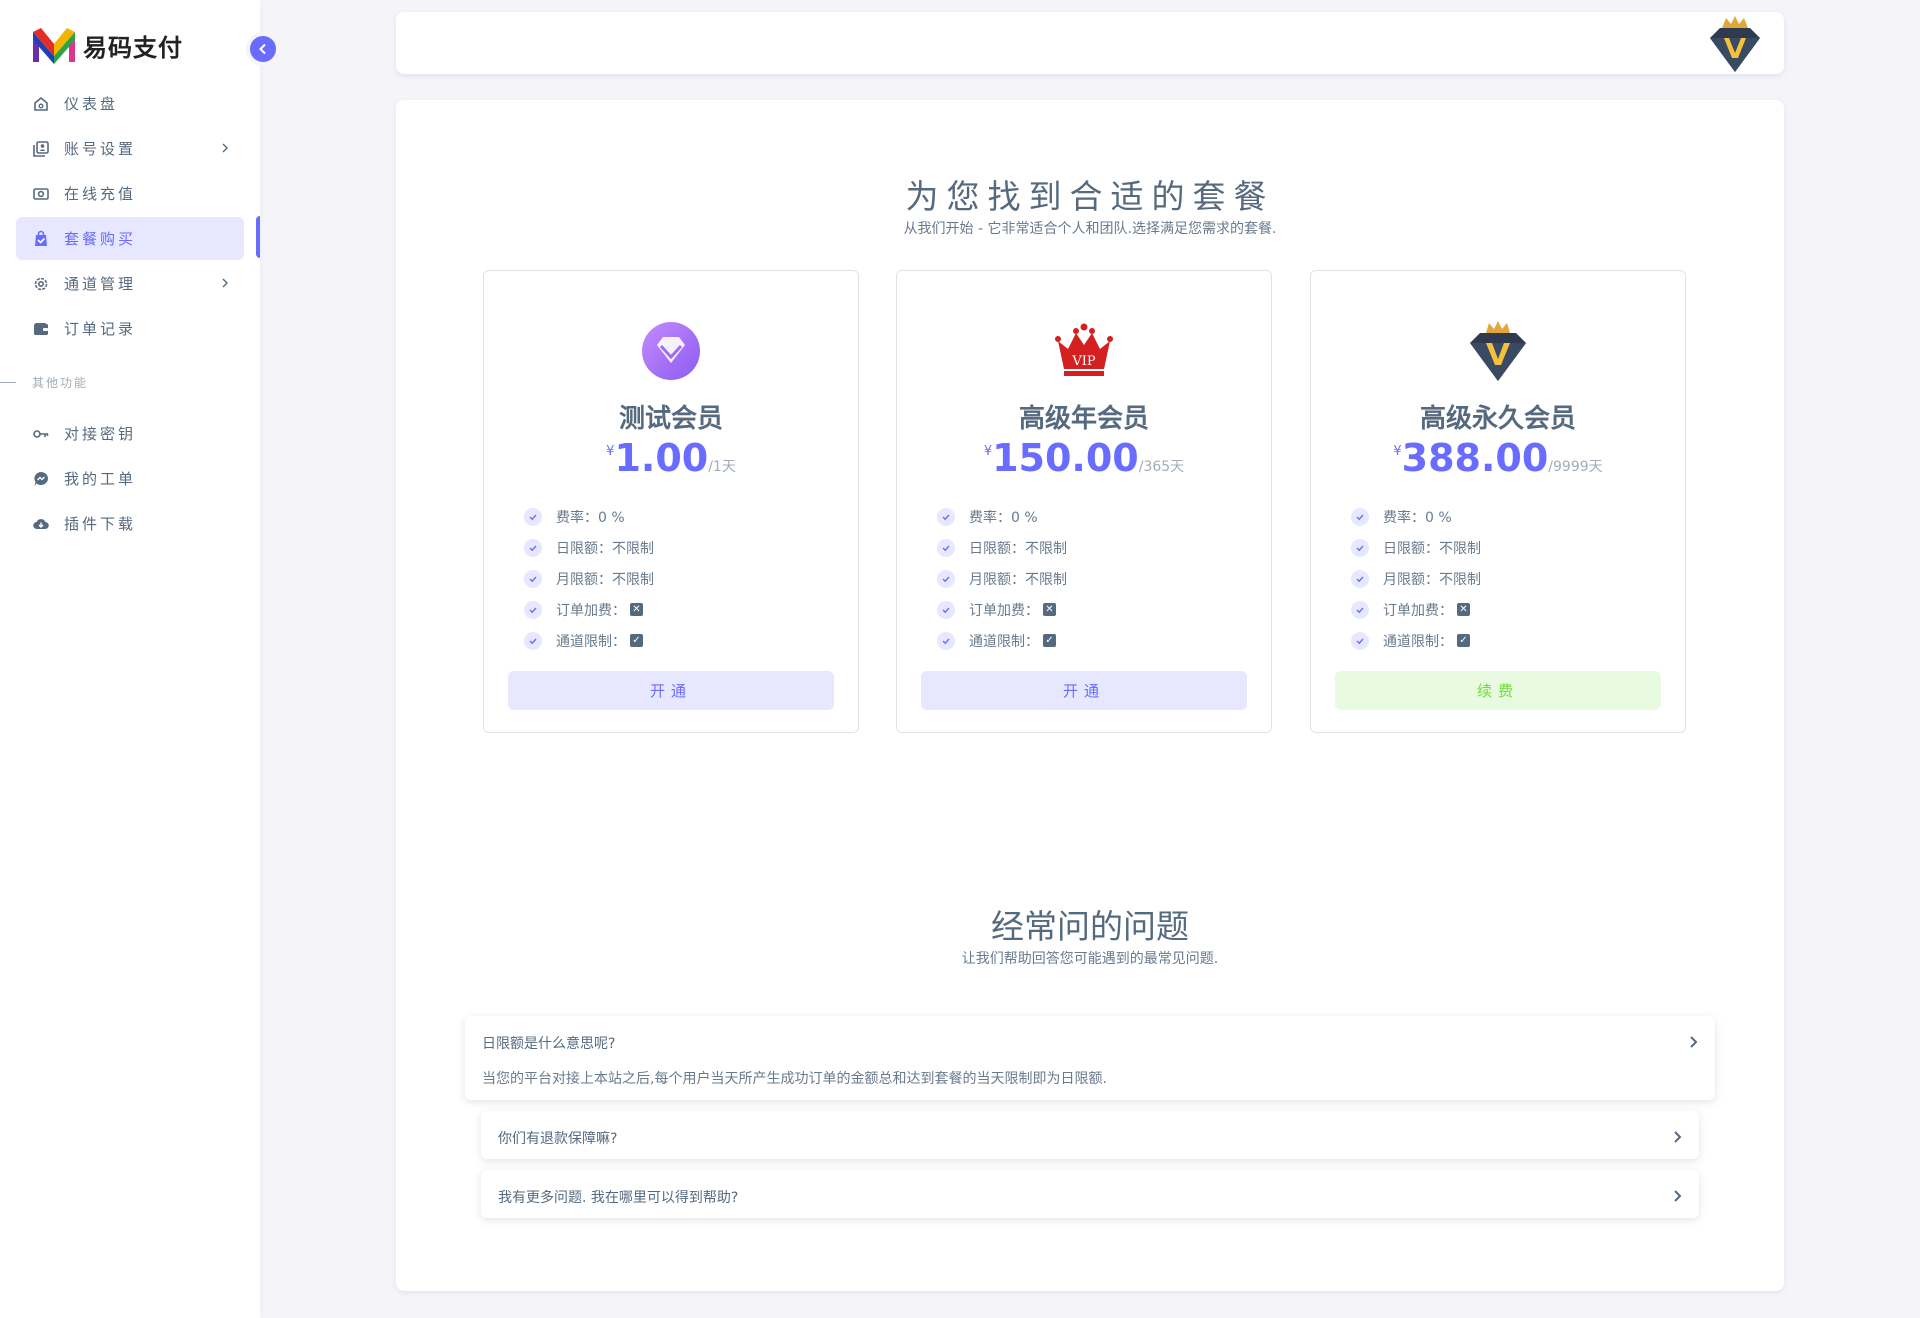 The width and height of the screenshot is (1920, 1318). Describe the element at coordinates (1065, 458) in the screenshot. I see `price-amount: 150.00` at that location.